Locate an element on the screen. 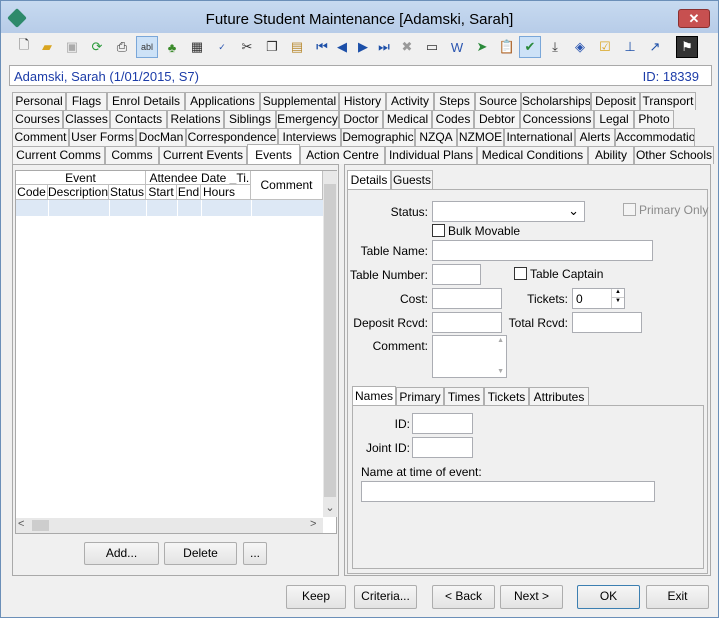 The width and height of the screenshot is (719, 618). back-button: < Back is located at coordinates (463, 597).